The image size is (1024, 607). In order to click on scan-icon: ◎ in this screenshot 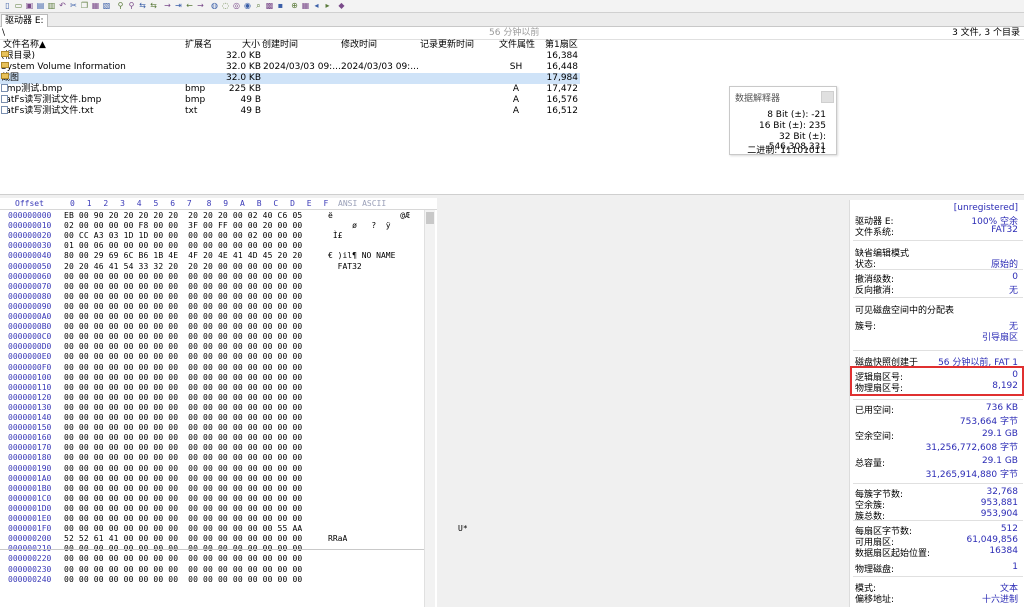, I will do `click(236, 5)`.